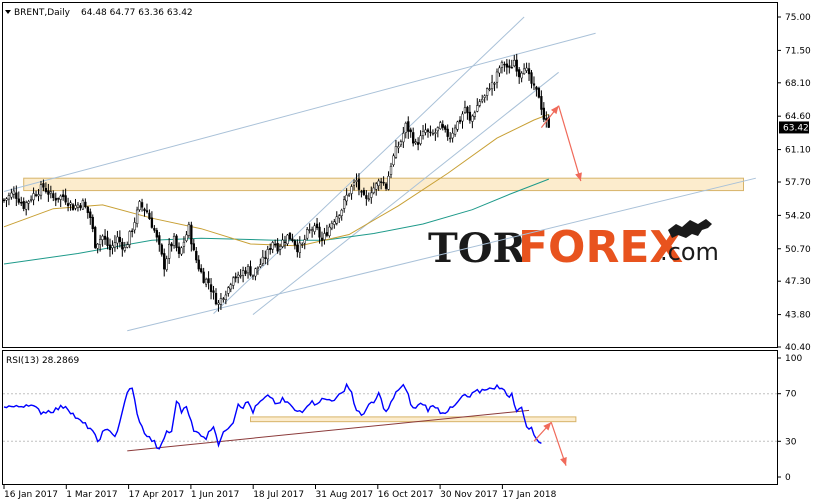  Describe the element at coordinates (791, 442) in the screenshot. I see `rsi-axis-label: 30` at that location.